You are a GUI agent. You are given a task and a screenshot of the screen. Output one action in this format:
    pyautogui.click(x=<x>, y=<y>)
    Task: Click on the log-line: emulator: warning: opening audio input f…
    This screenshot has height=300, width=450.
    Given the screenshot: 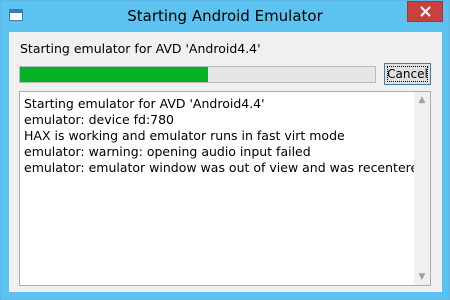 What is the action you would take?
    pyautogui.click(x=167, y=151)
    